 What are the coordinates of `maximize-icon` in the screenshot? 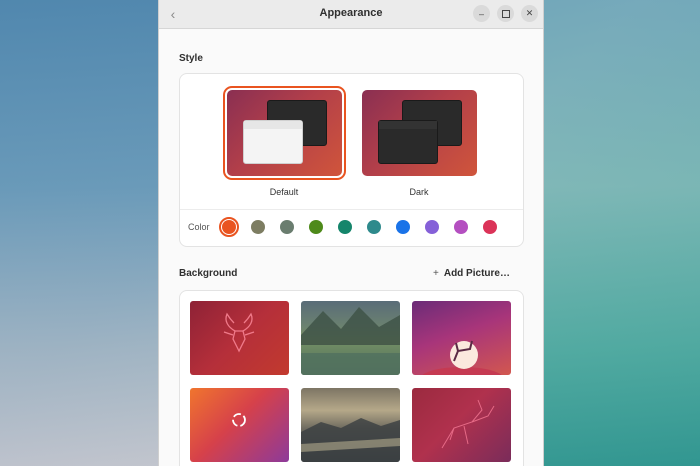 It's located at (505, 13).